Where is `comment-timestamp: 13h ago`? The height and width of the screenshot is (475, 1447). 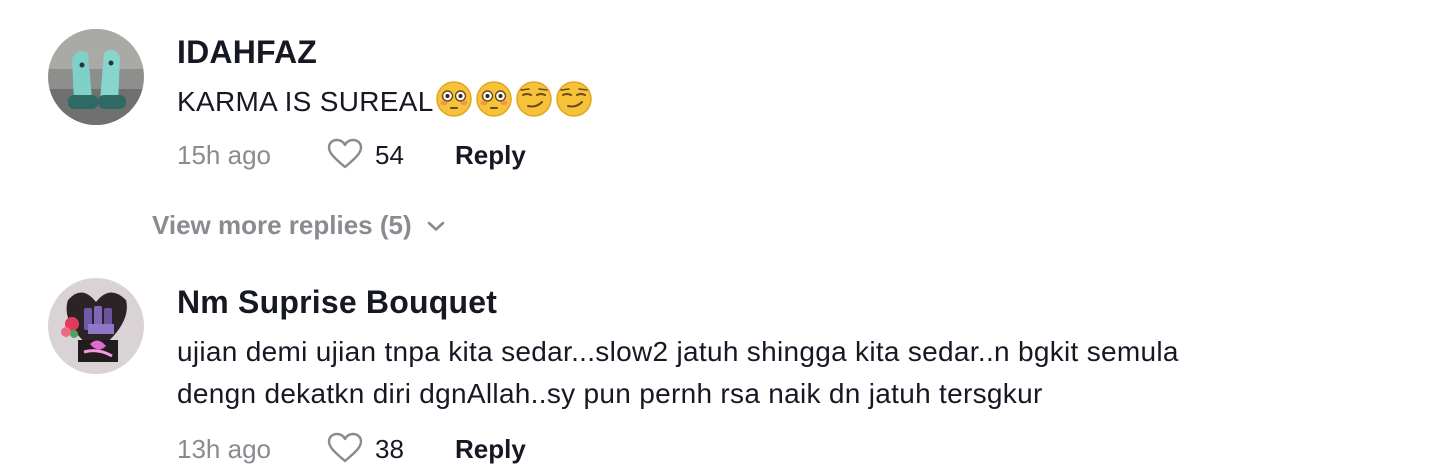
comment-timestamp: 13h ago is located at coordinates (224, 449).